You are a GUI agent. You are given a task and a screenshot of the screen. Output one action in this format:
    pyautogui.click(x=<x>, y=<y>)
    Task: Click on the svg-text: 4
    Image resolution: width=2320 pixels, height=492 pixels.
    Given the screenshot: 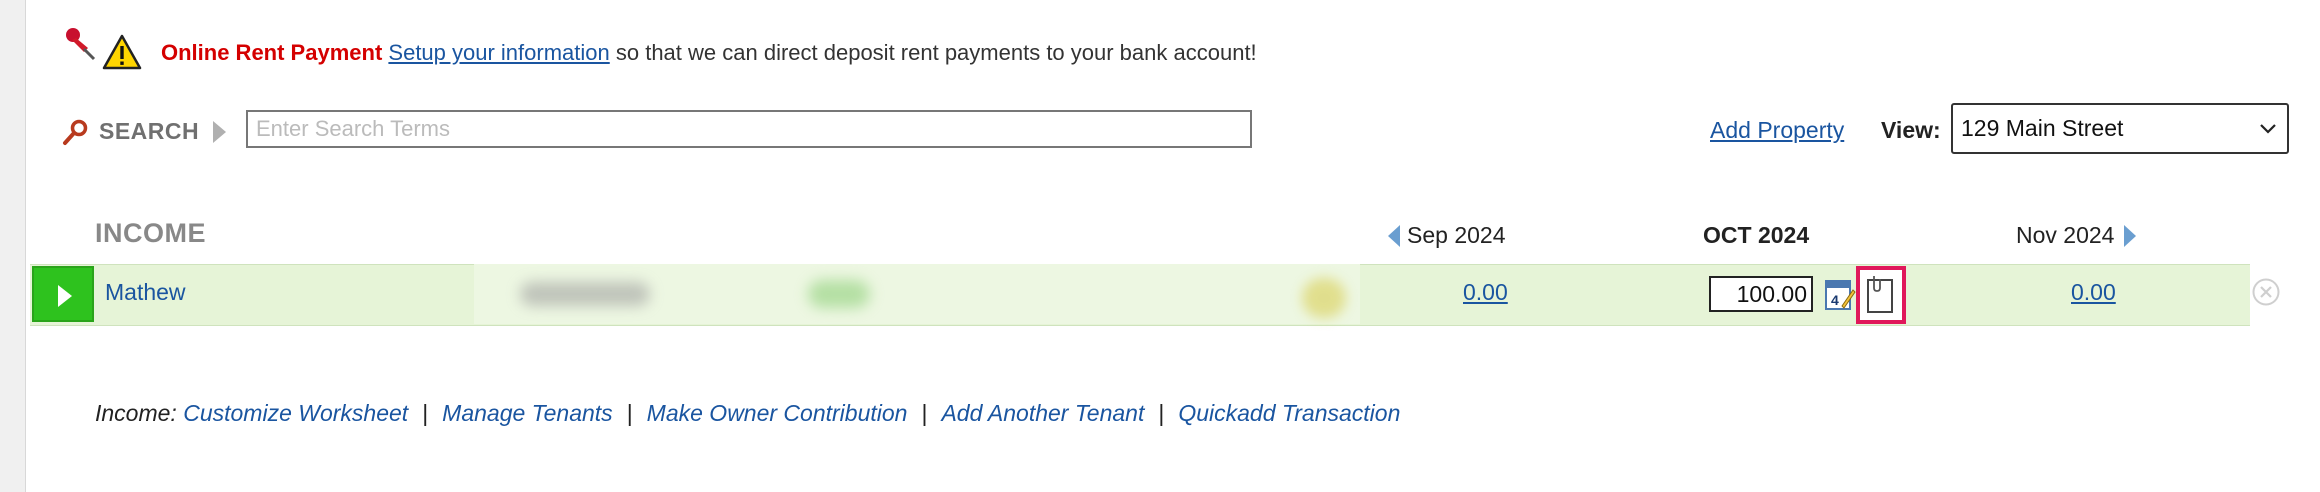 What is the action you would take?
    pyautogui.click(x=1835, y=300)
    